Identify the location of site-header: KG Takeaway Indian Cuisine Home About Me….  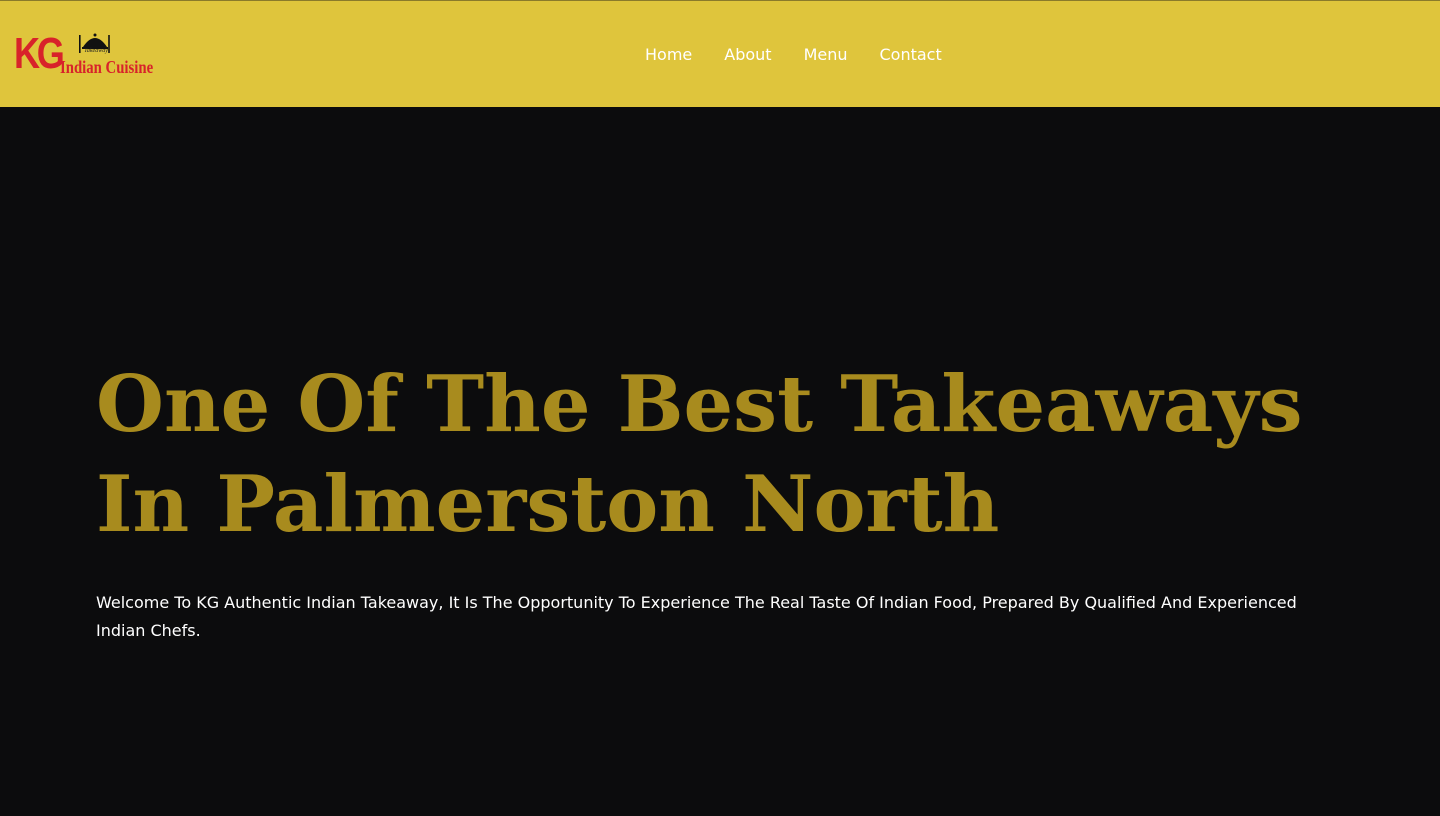
(720, 53).